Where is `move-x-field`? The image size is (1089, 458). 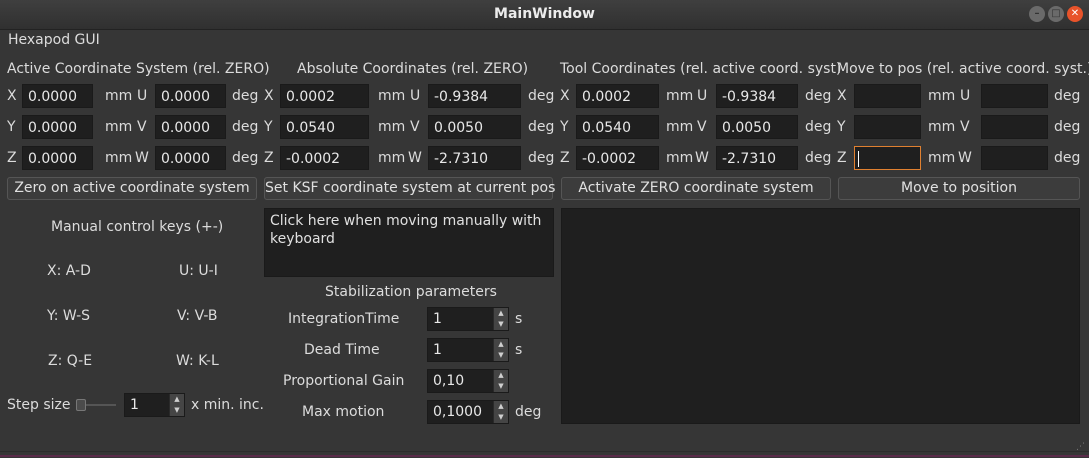
move-x-field is located at coordinates (887, 96).